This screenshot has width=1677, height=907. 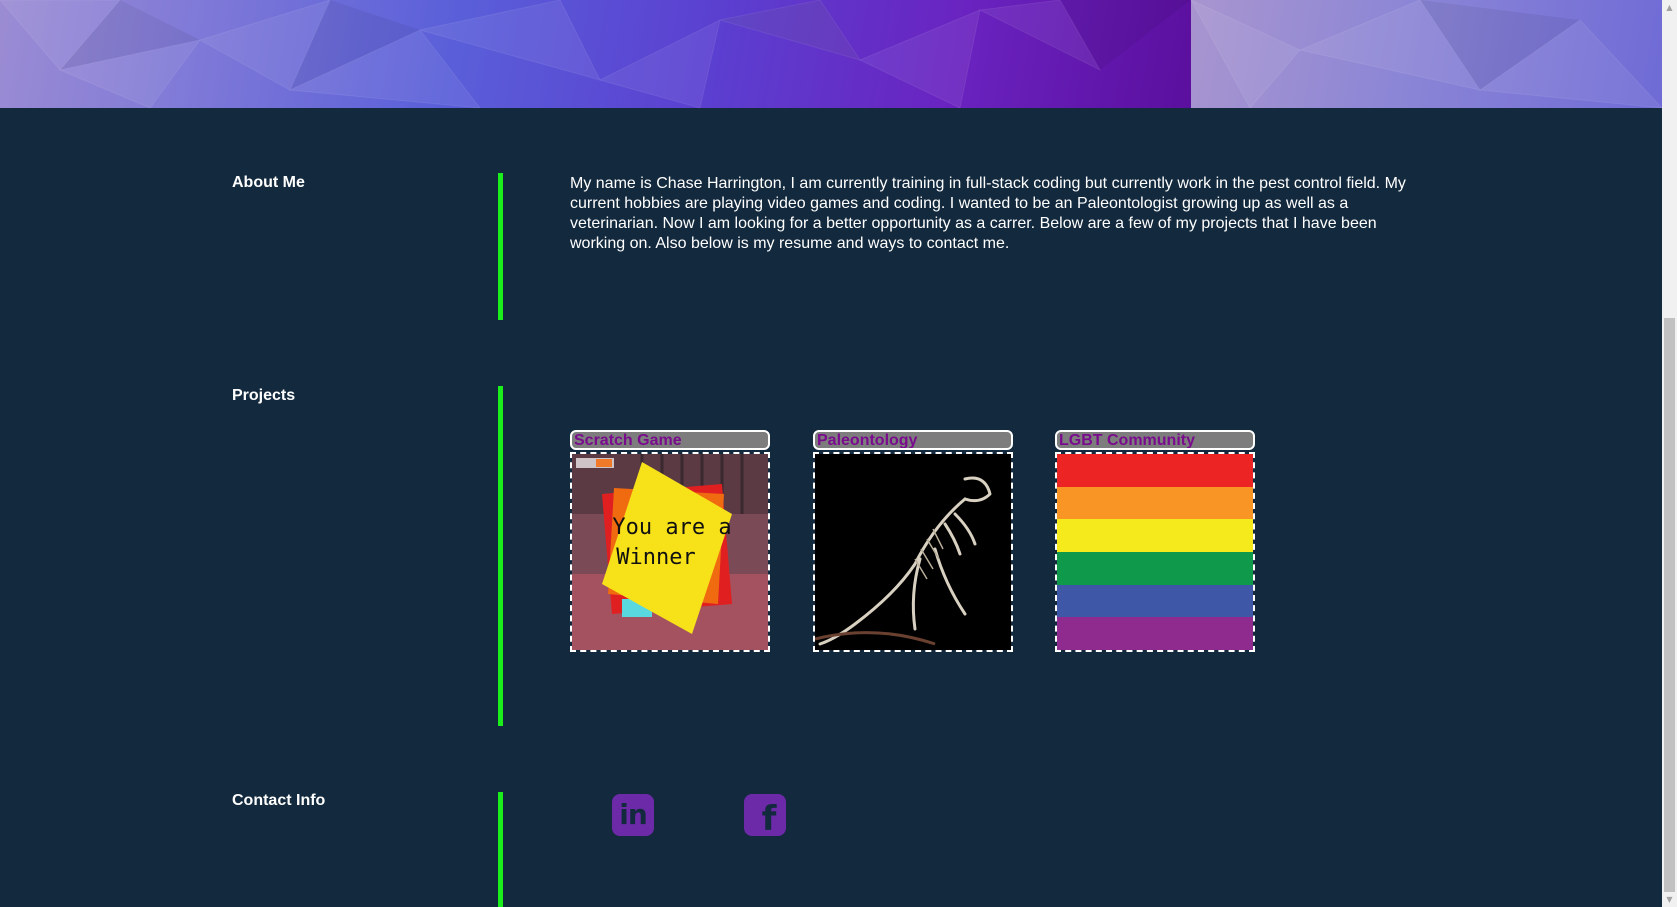 What do you see at coordinates (500, 246) in the screenshot?
I see `about-divider` at bounding box center [500, 246].